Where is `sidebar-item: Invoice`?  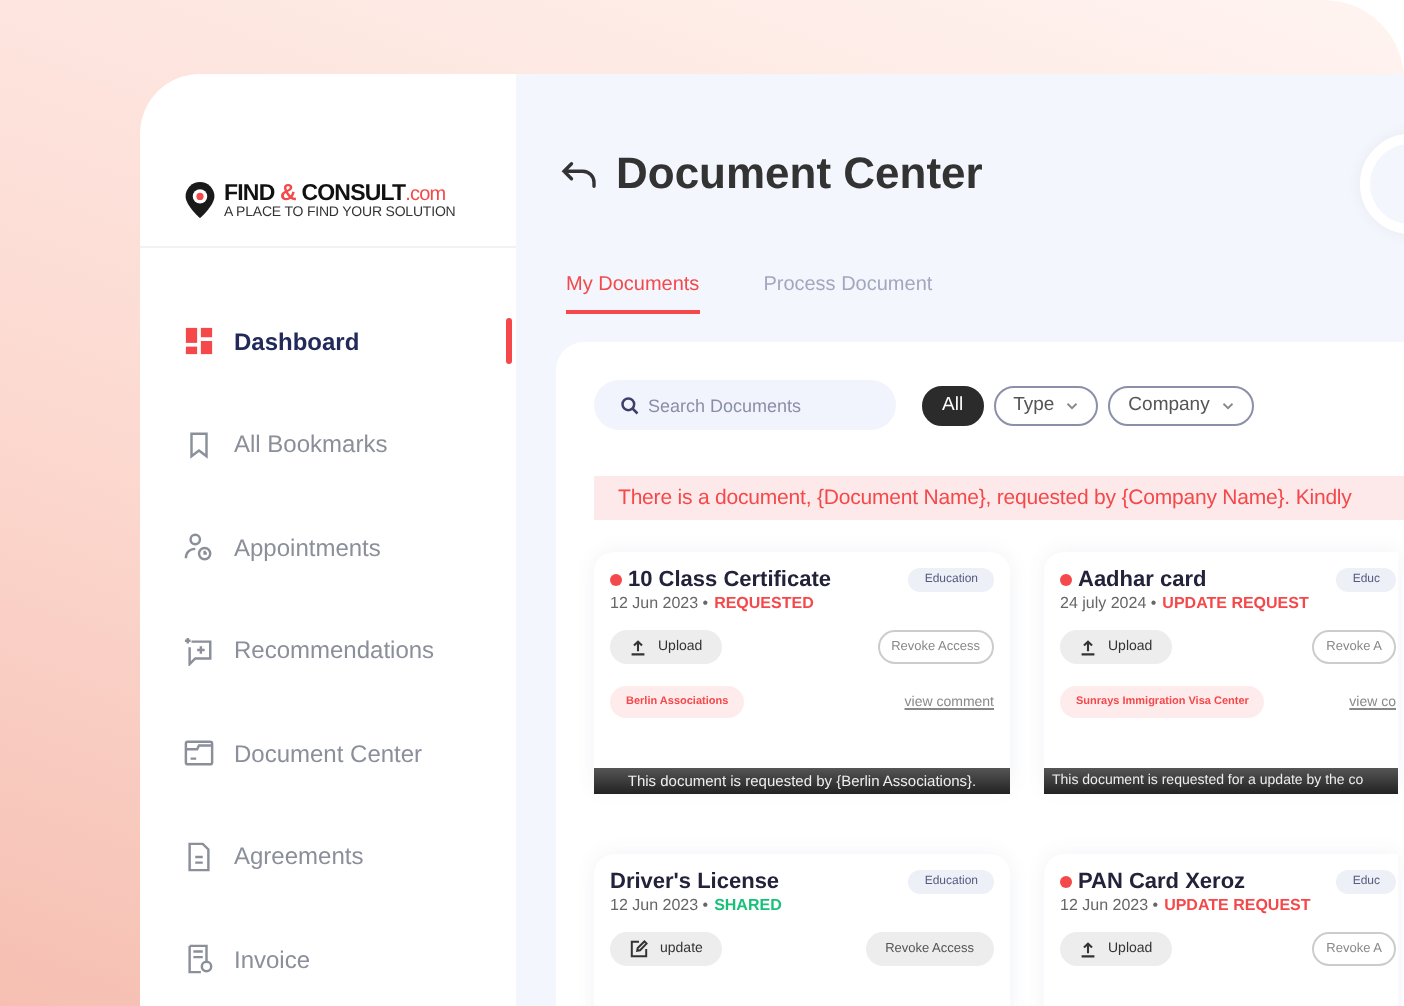 sidebar-item: Invoice is located at coordinates (328, 957).